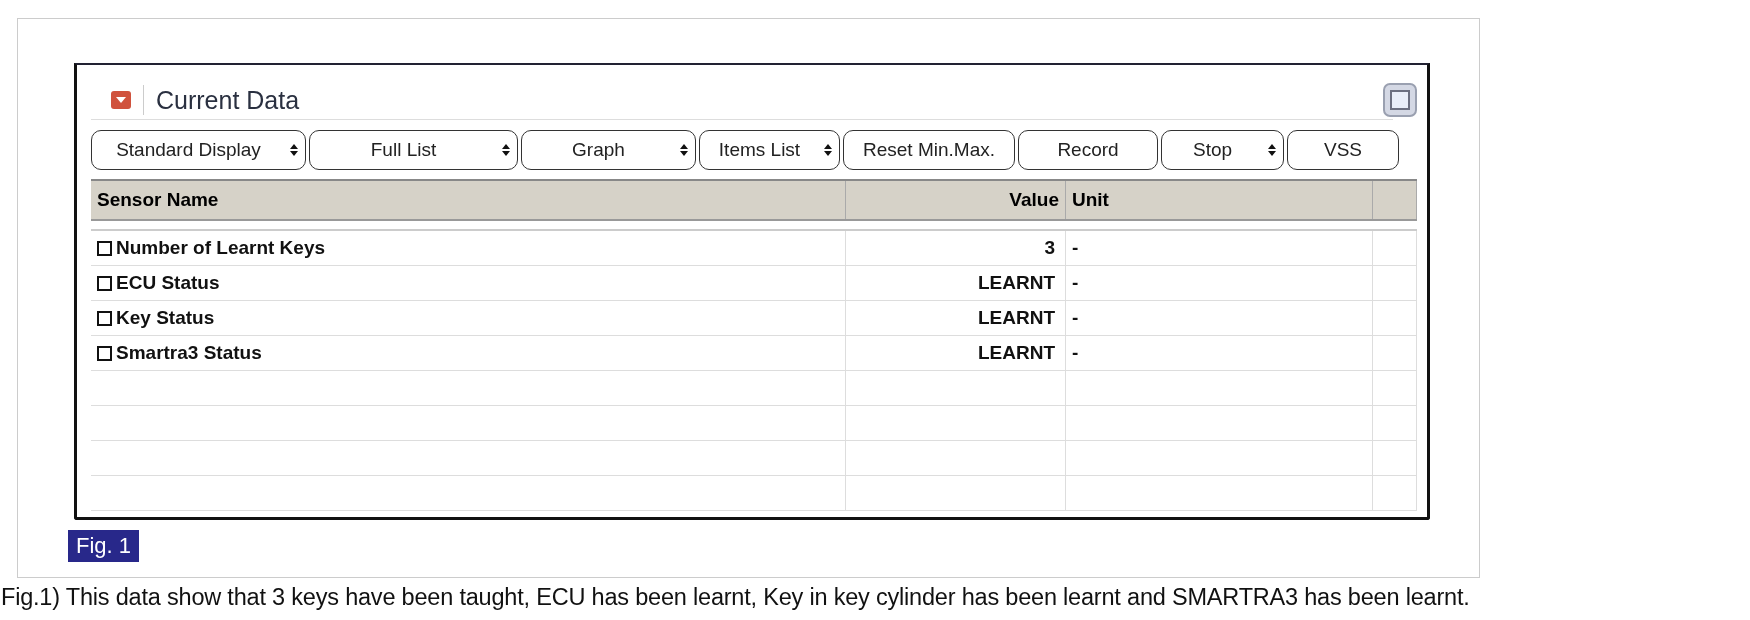  I want to click on dropdown-button: Full List, so click(413, 150).